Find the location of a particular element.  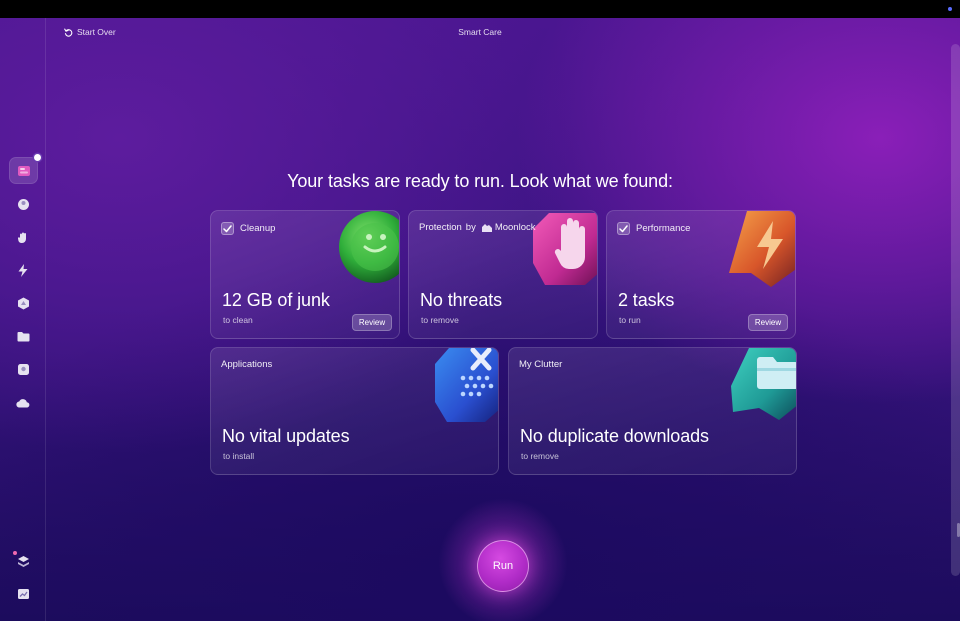

clutter-label: My Clutter is located at coordinates (541, 364).